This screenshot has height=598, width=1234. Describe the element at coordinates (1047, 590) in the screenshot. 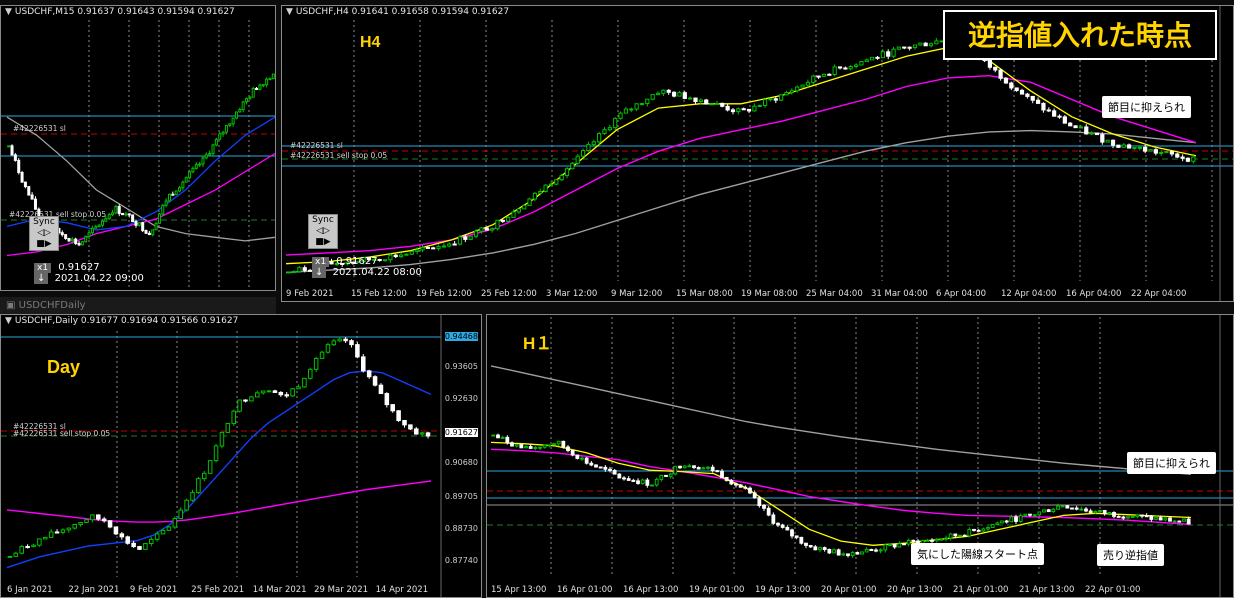

I see `x-tick-label: 21 Apr 13:00` at that location.